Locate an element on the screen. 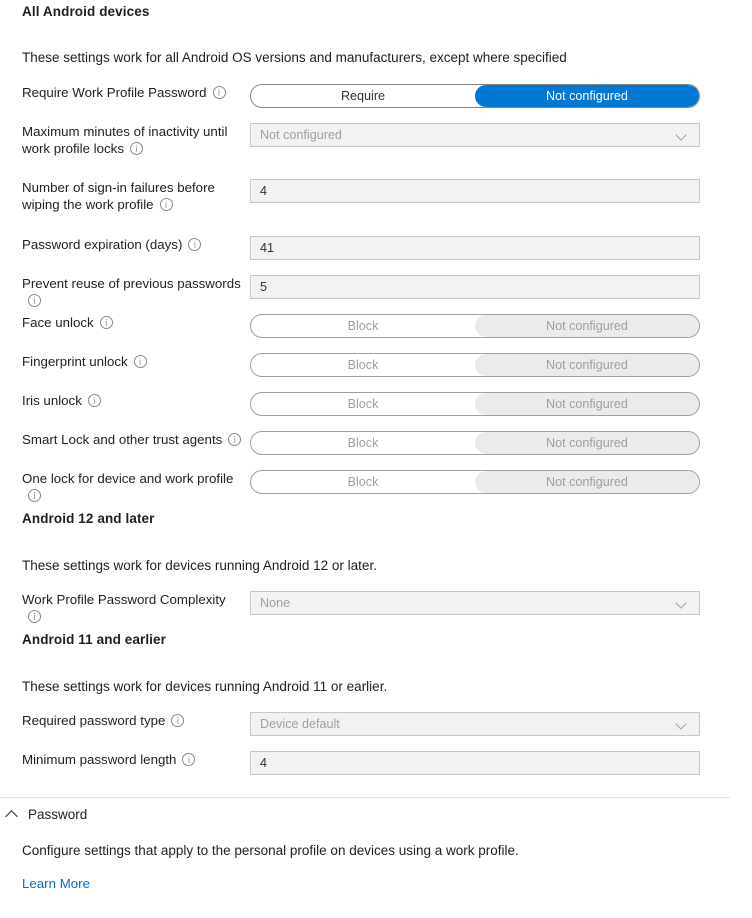  label-text: Require Work Profile Password is located at coordinates (114, 92).